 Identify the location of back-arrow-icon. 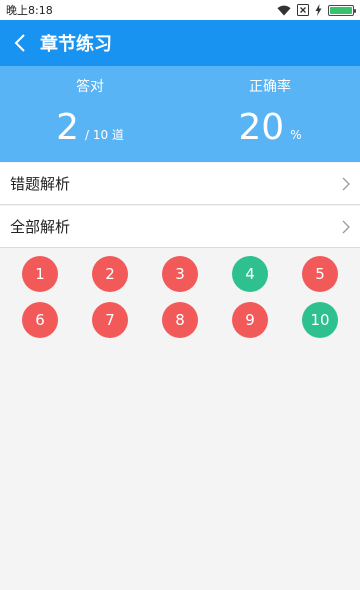
(19, 43).